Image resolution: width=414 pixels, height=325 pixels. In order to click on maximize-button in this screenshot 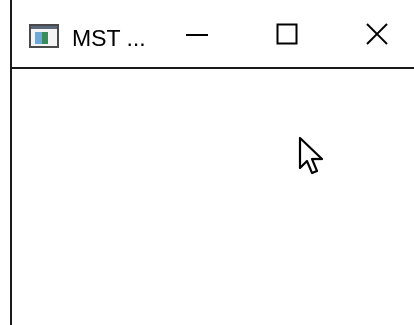, I will do `click(287, 33)`.